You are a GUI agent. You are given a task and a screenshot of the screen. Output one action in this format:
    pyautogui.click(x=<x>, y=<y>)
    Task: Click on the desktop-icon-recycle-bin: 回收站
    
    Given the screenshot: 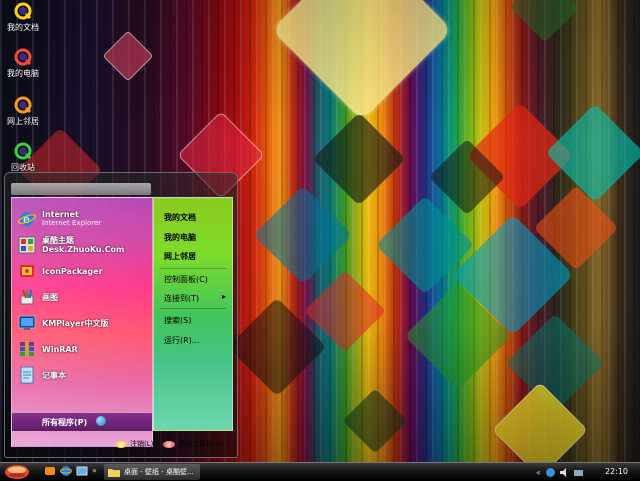 What is the action you would take?
    pyautogui.click(x=23, y=157)
    